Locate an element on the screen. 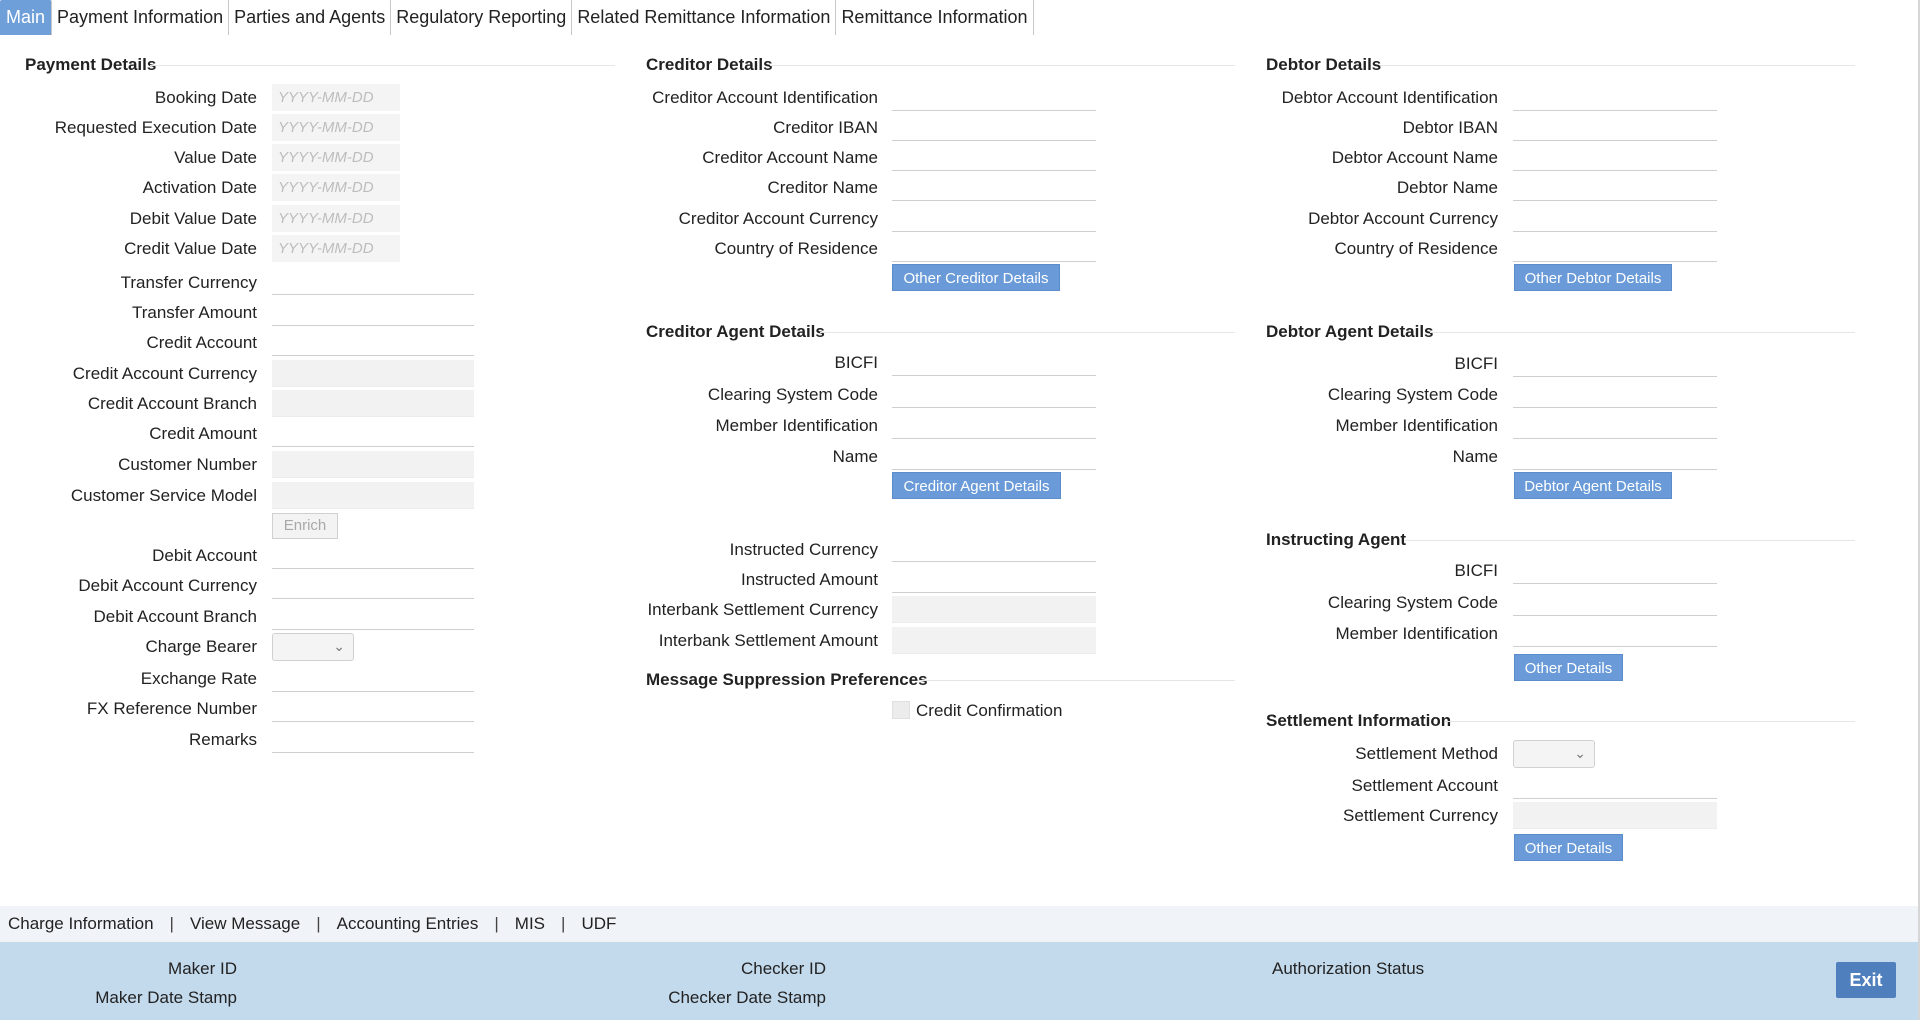 This screenshot has width=1920, height=1020. exchange-rate-label: Exchange Rate is located at coordinates (198, 678).